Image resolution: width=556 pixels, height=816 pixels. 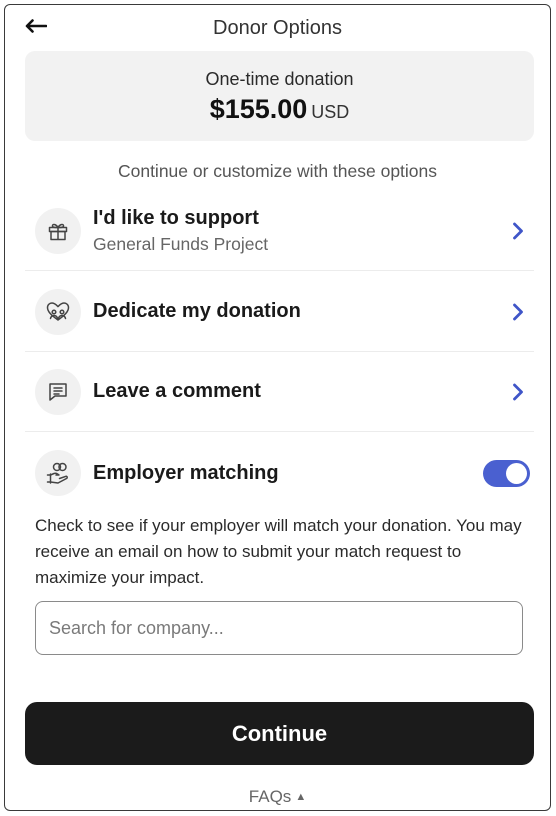 I want to click on option-title: I'd like to support, so click(x=176, y=217).